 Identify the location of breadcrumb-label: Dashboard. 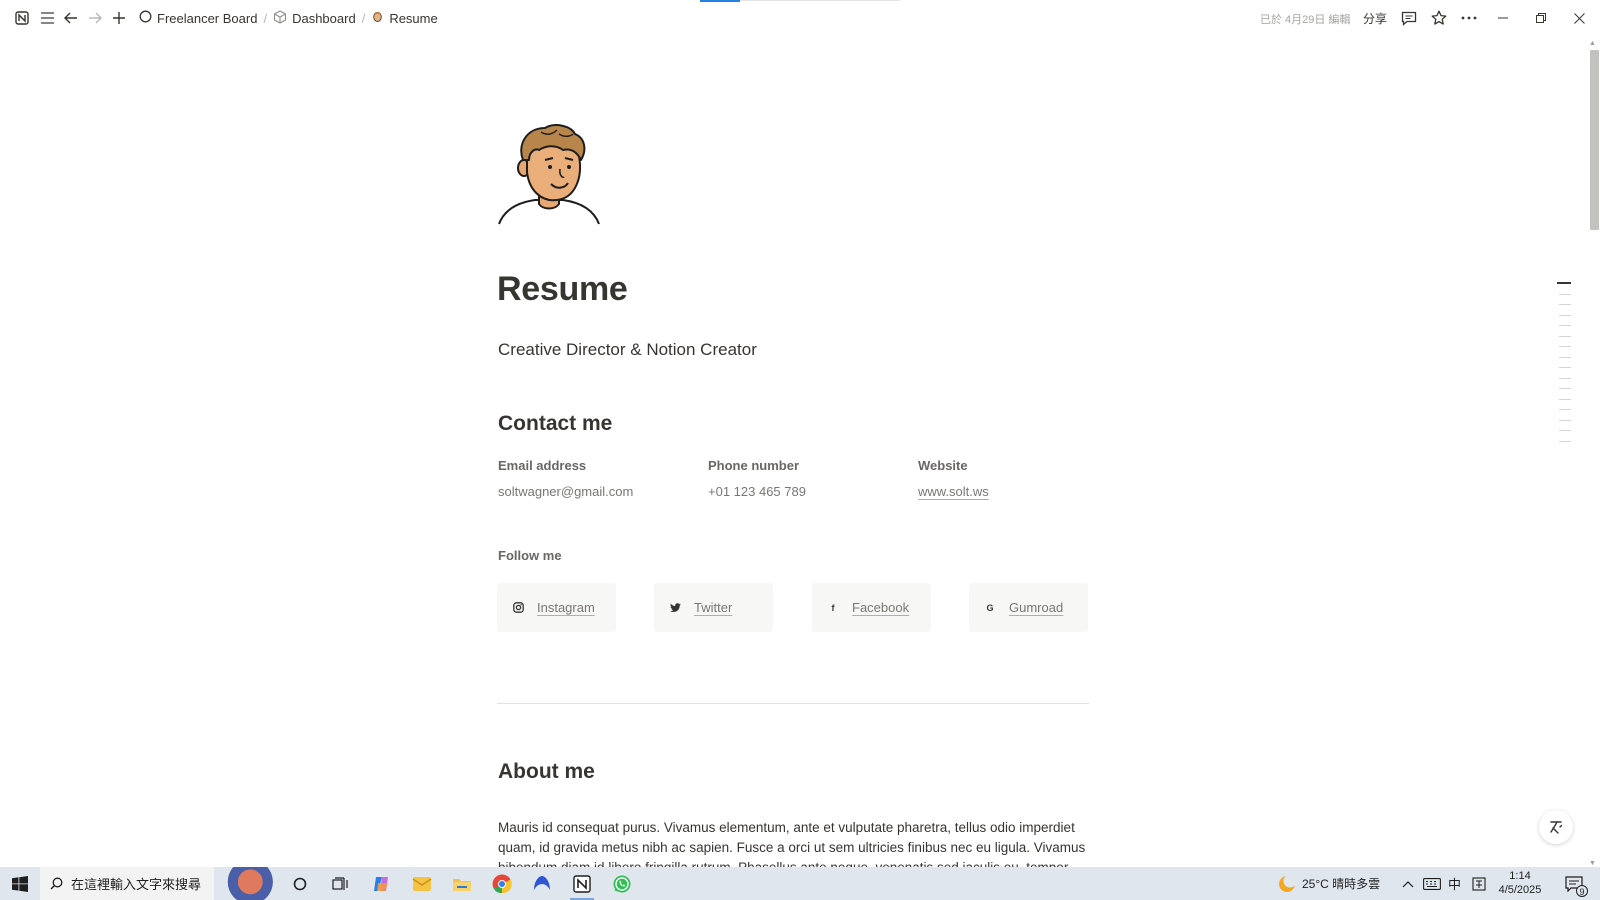
(324, 18).